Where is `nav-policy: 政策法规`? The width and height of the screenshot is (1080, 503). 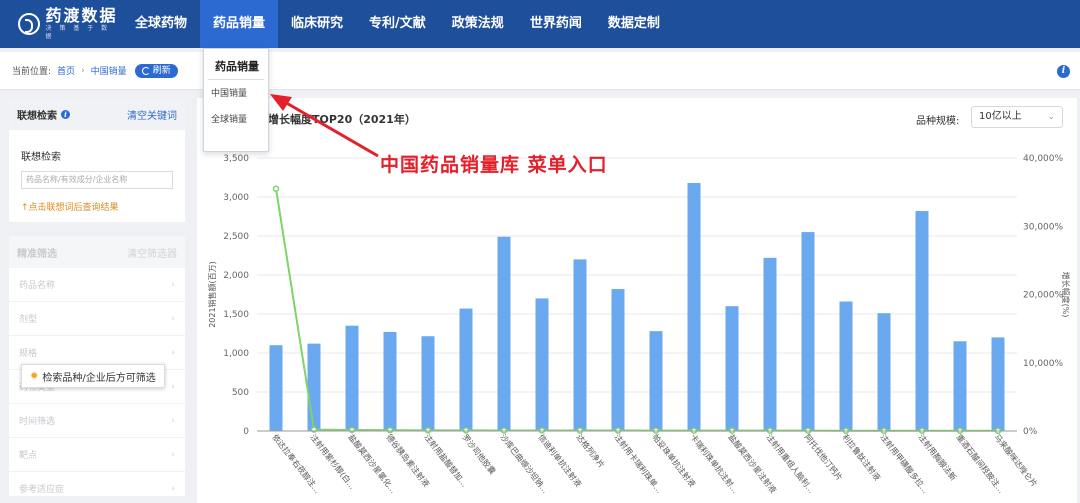
nav-policy: 政策法规 is located at coordinates (478, 24).